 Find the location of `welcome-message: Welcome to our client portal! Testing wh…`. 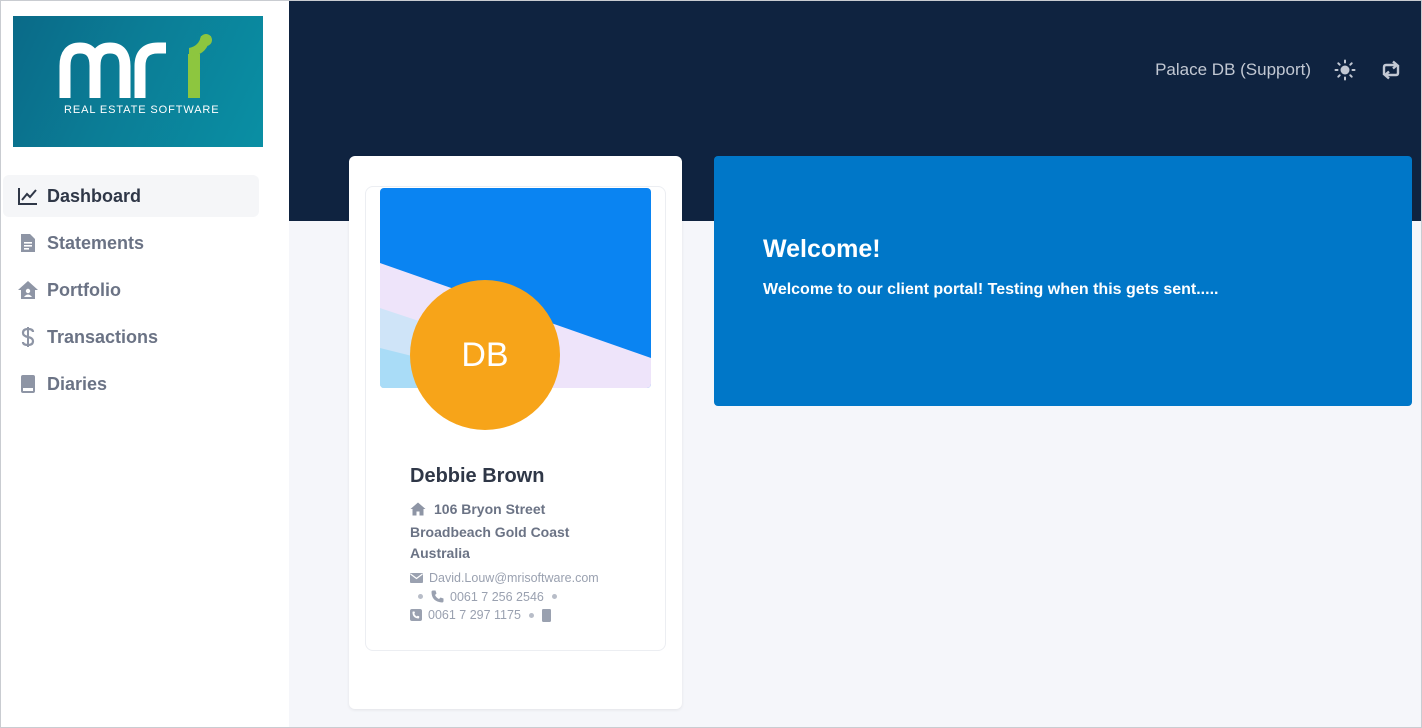

welcome-message: Welcome to our client portal! Testing wh… is located at coordinates (991, 289).